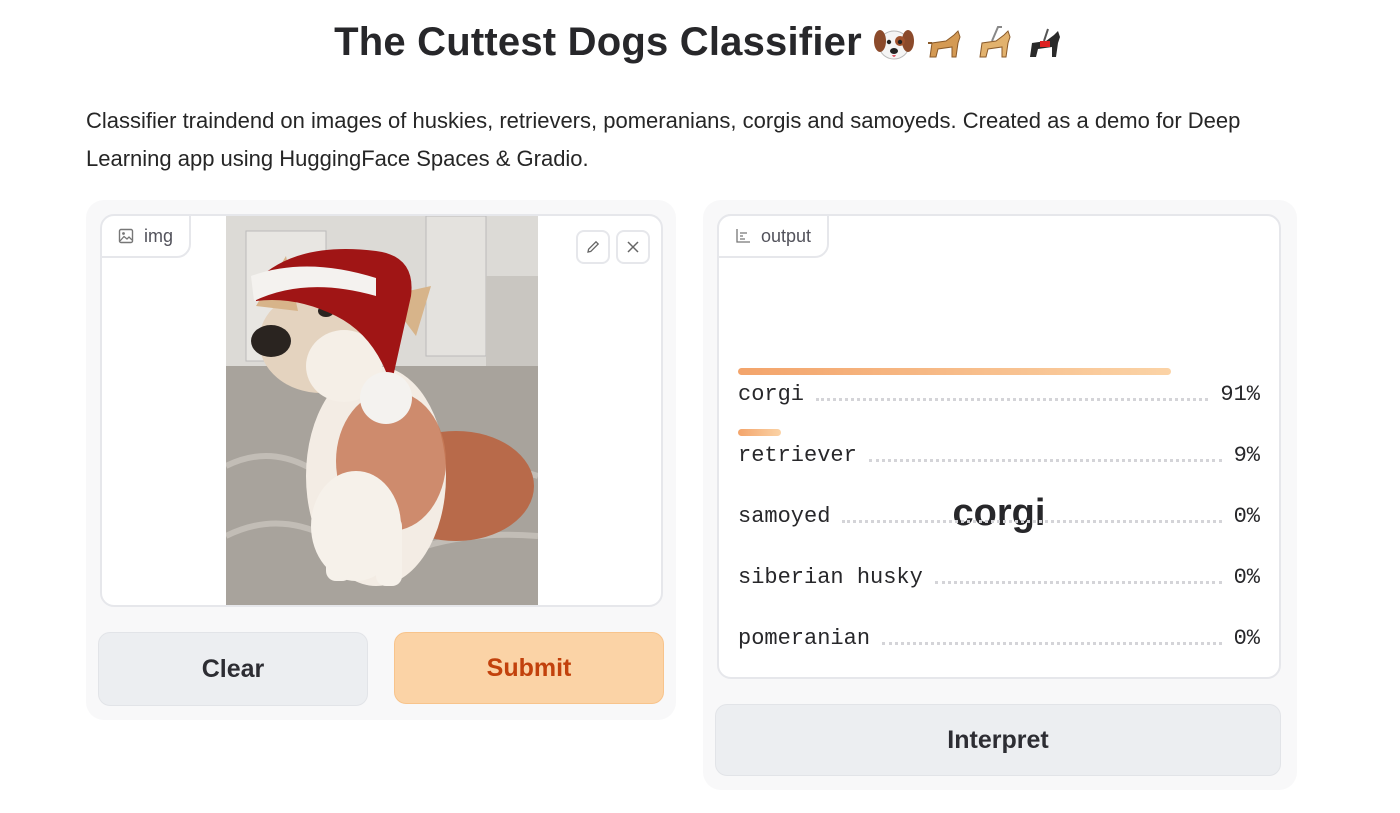 The image size is (1400, 813). What do you see at coordinates (1246, 455) in the screenshot?
I see `confidence-percent: 9%` at bounding box center [1246, 455].